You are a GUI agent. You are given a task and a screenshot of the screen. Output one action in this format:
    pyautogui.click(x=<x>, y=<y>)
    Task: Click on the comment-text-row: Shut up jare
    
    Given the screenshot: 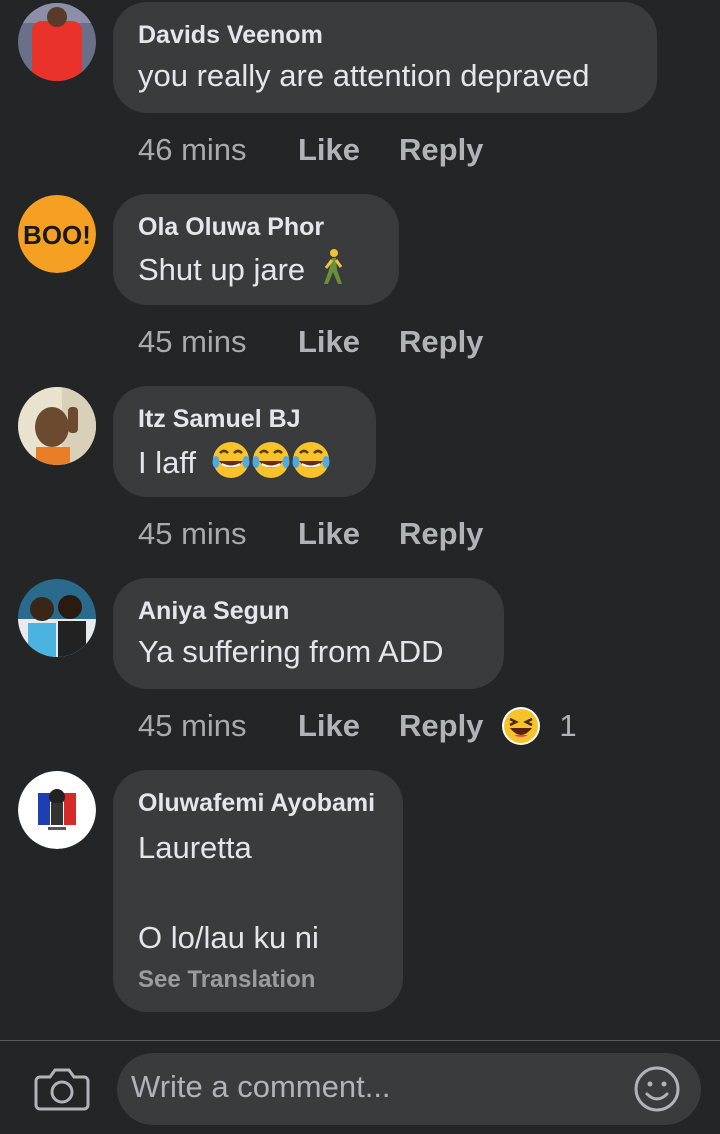 What is the action you would take?
    pyautogui.click(x=255, y=272)
    